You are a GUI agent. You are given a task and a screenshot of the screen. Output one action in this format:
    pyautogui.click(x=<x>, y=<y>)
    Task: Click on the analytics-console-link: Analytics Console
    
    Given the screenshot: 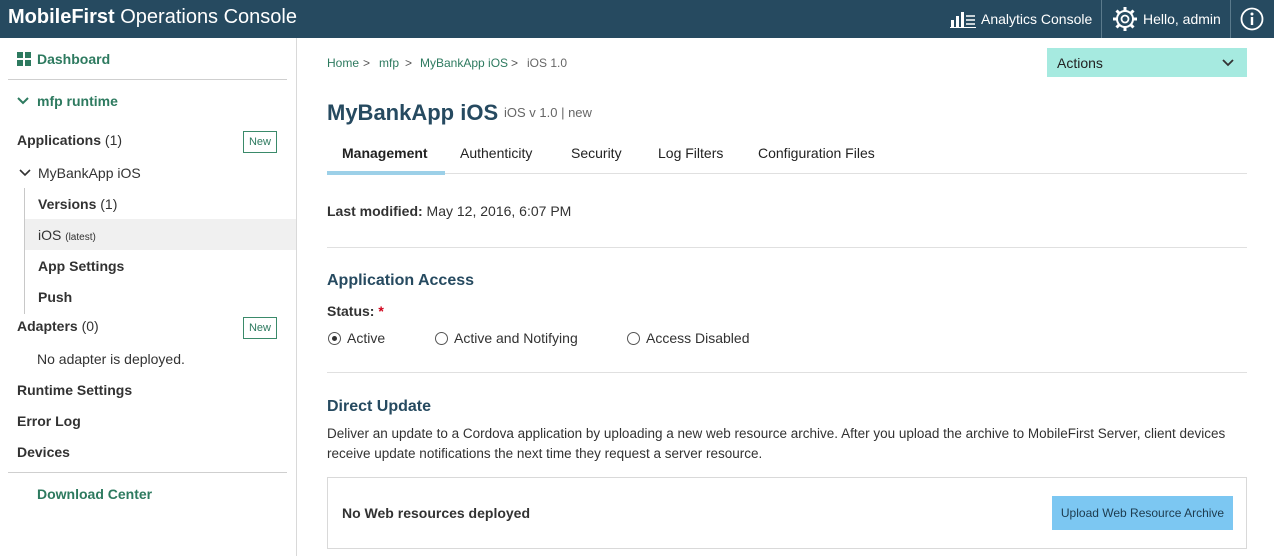 What is the action you would take?
    pyautogui.click(x=1021, y=19)
    